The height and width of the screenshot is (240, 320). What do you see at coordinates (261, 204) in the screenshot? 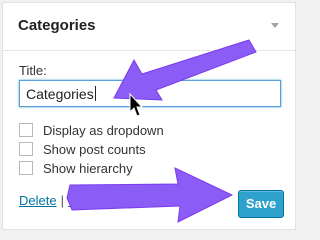
I see `save-button: Save` at bounding box center [261, 204].